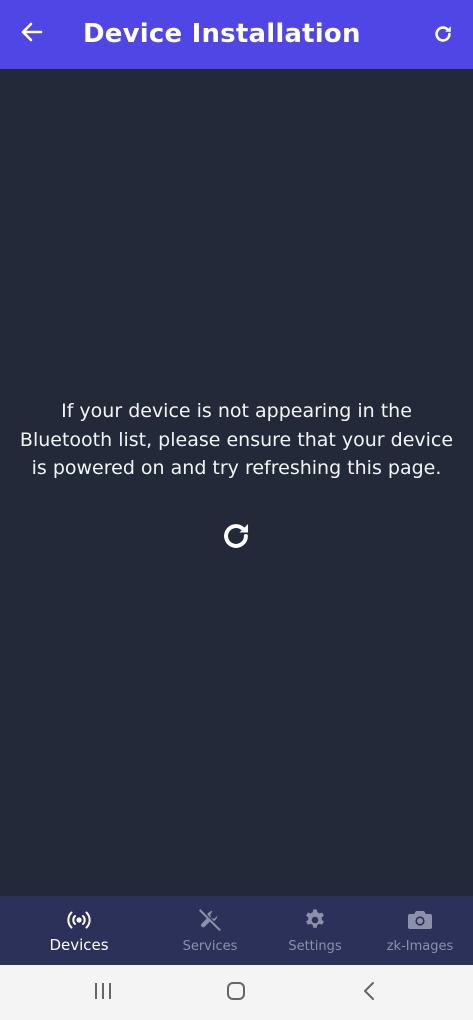  I want to click on system-navigation-bar, so click(236, 992).